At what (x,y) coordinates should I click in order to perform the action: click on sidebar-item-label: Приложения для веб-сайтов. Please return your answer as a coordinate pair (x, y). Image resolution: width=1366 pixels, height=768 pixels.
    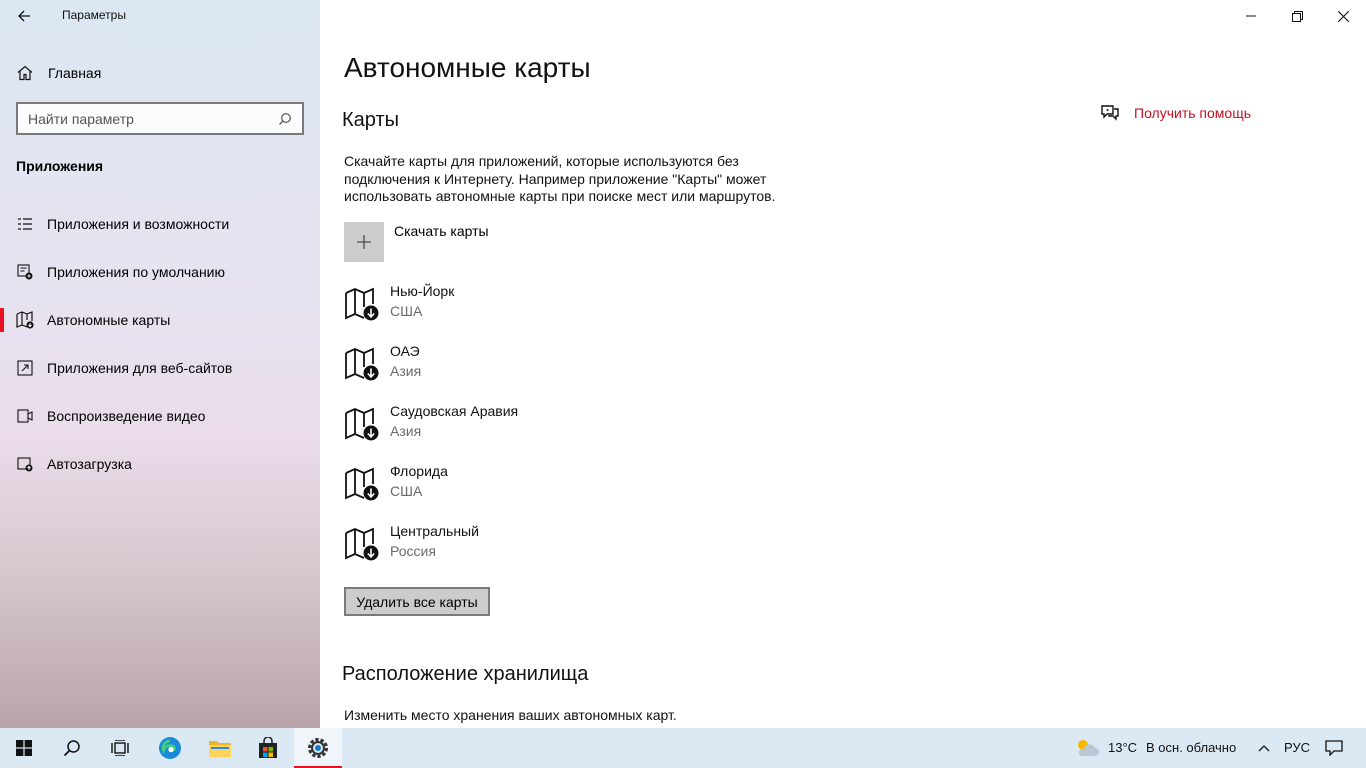
    Looking at the image, I should click on (140, 368).